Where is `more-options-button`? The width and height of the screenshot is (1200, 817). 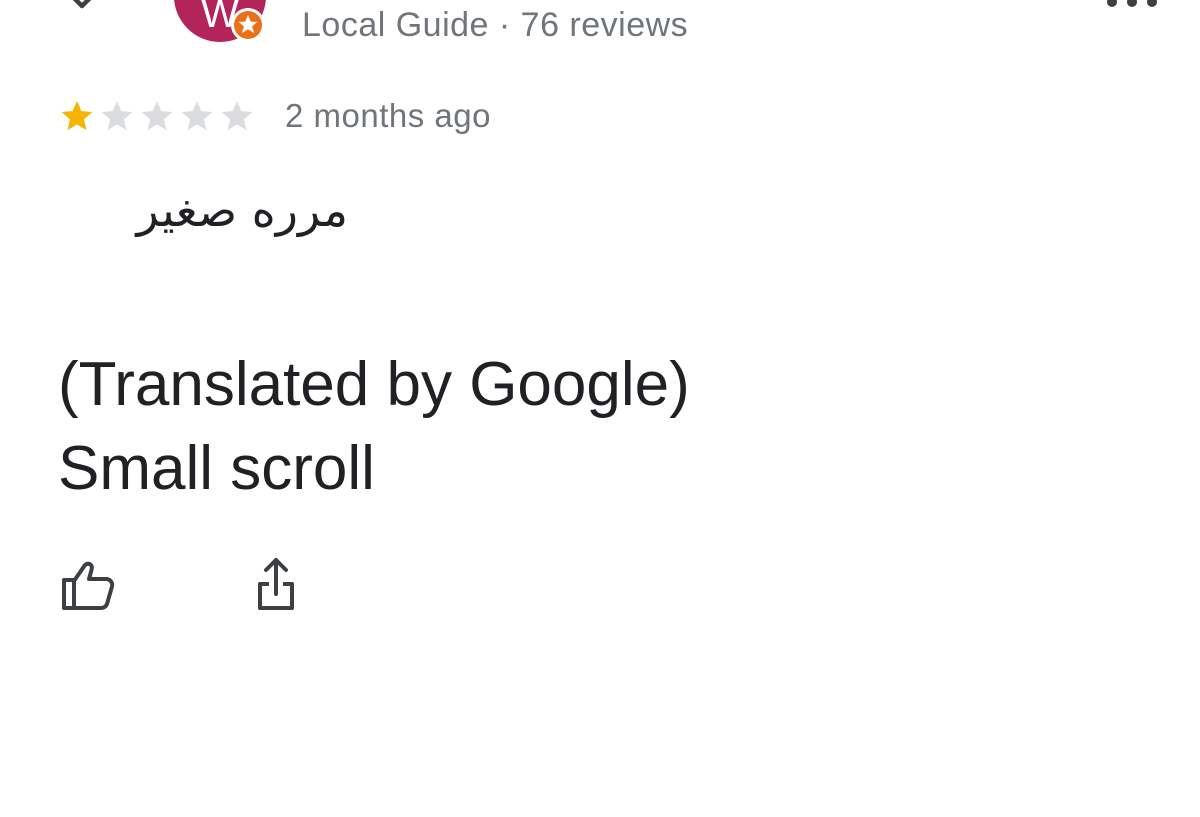 more-options-button is located at coordinates (1132, 4).